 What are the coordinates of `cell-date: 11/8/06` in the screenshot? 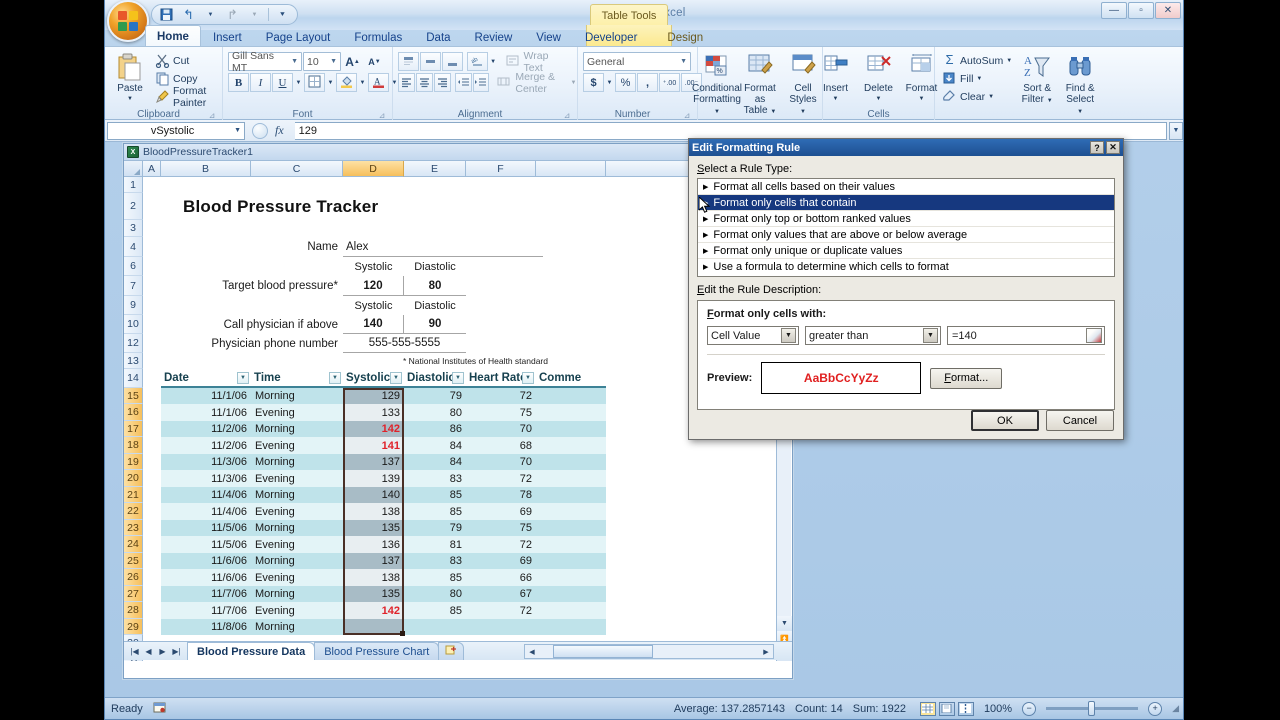 It's located at (206, 627).